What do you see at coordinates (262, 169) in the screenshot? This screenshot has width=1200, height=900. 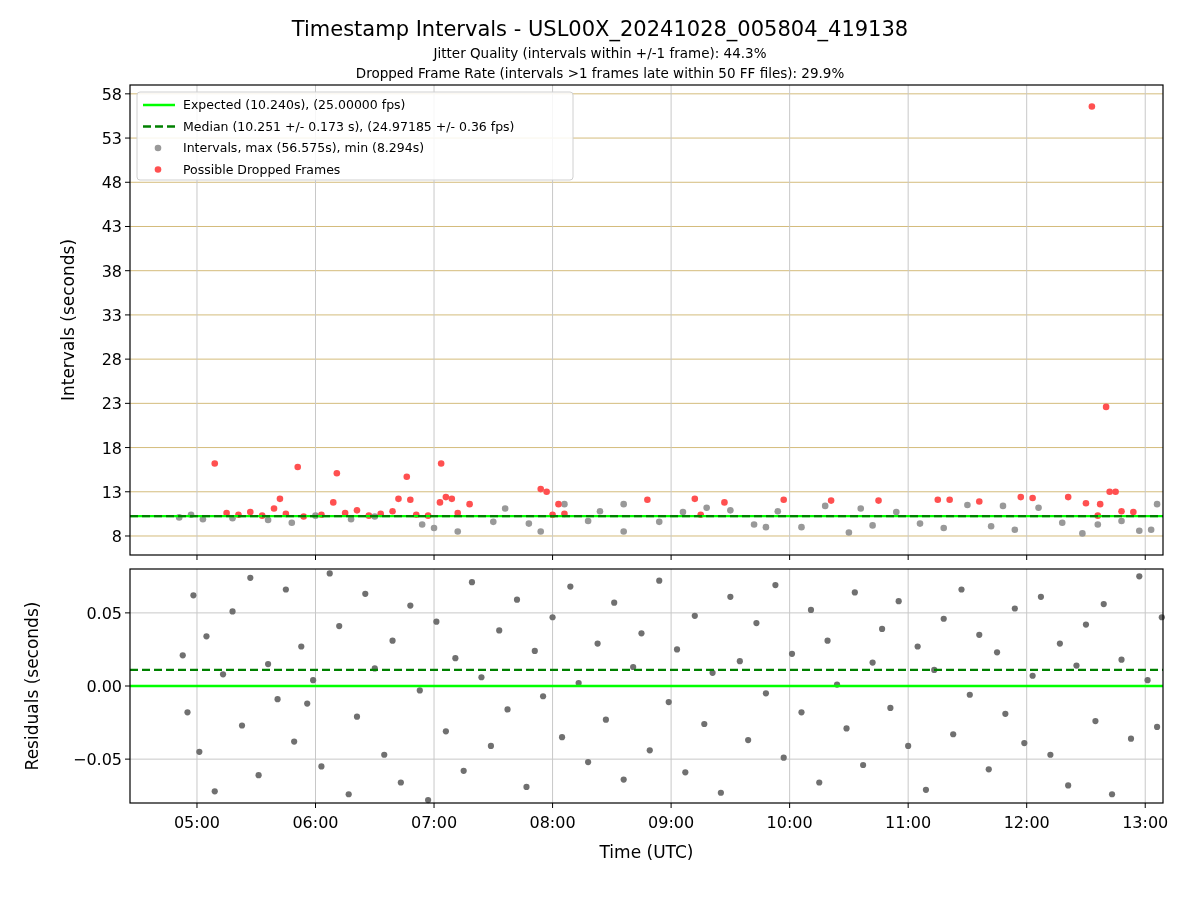 I see `legend-label: Possible Dropped Frames` at bounding box center [262, 169].